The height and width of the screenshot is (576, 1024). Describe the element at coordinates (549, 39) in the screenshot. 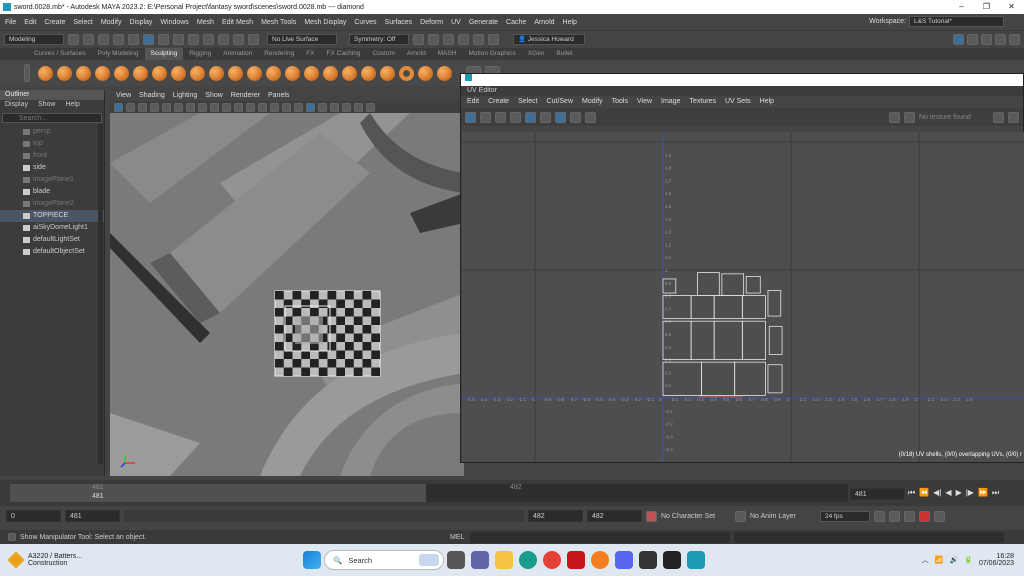

I see `user-account-dropdown: 👤 Jessica Howard` at that location.